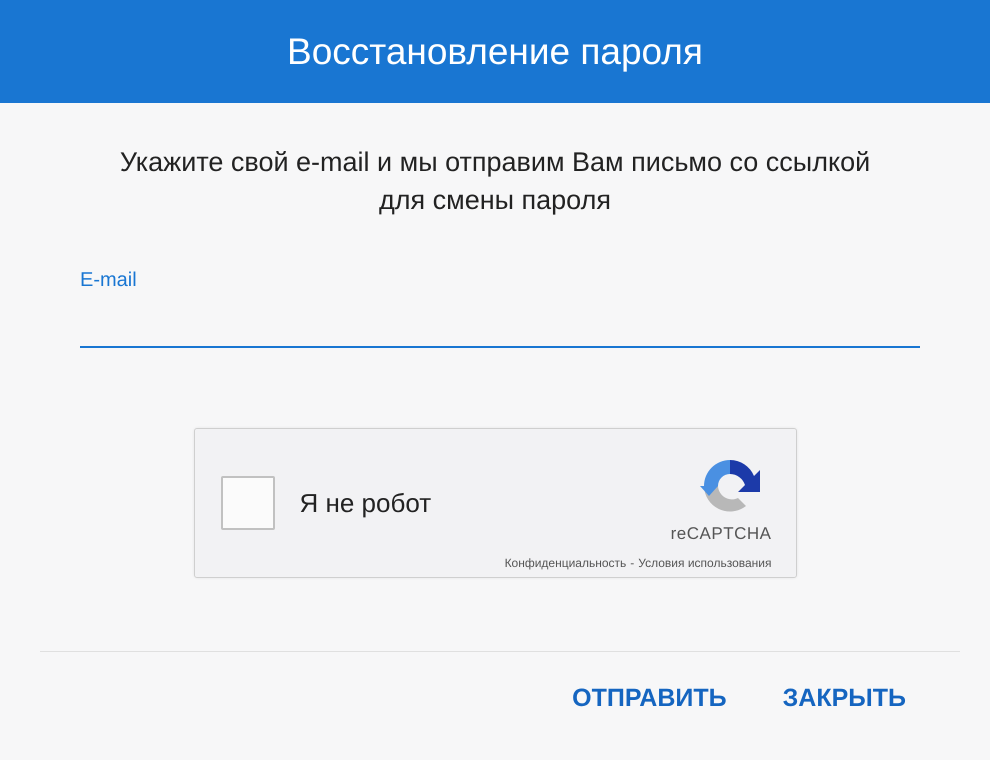 Image resolution: width=990 pixels, height=760 pixels. I want to click on submit-button: ОТПРАВИТЬ, so click(649, 698).